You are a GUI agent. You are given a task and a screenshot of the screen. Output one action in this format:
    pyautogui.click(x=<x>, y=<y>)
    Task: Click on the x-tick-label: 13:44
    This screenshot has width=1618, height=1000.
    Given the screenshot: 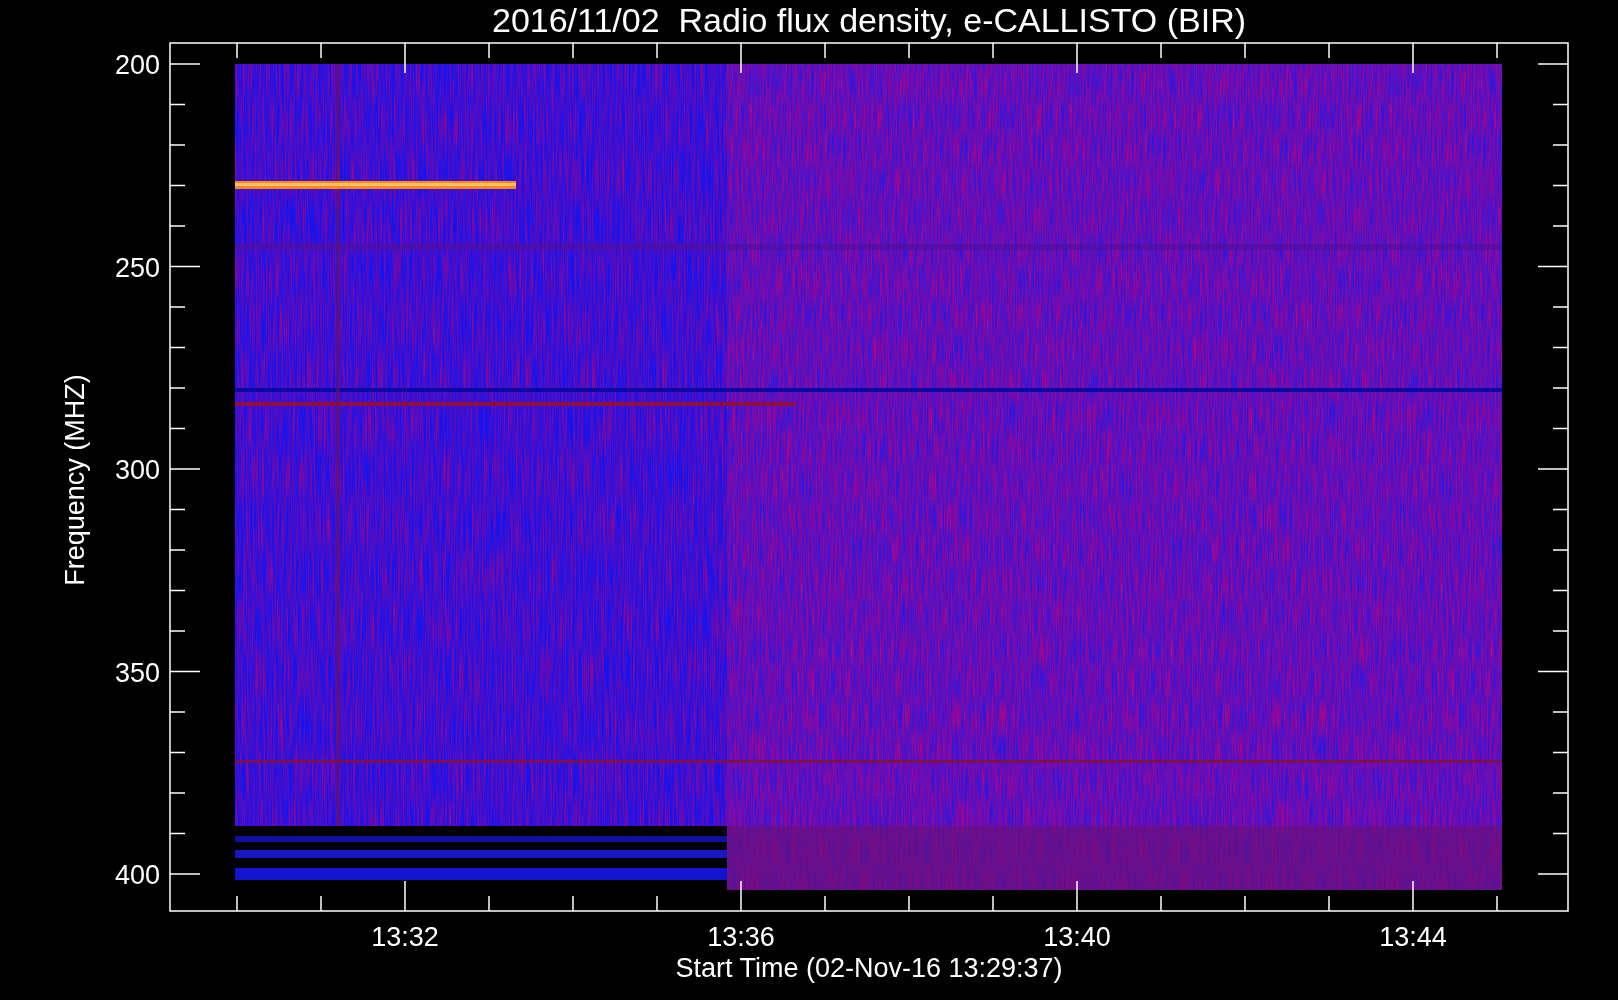 What is the action you would take?
    pyautogui.click(x=1413, y=937)
    